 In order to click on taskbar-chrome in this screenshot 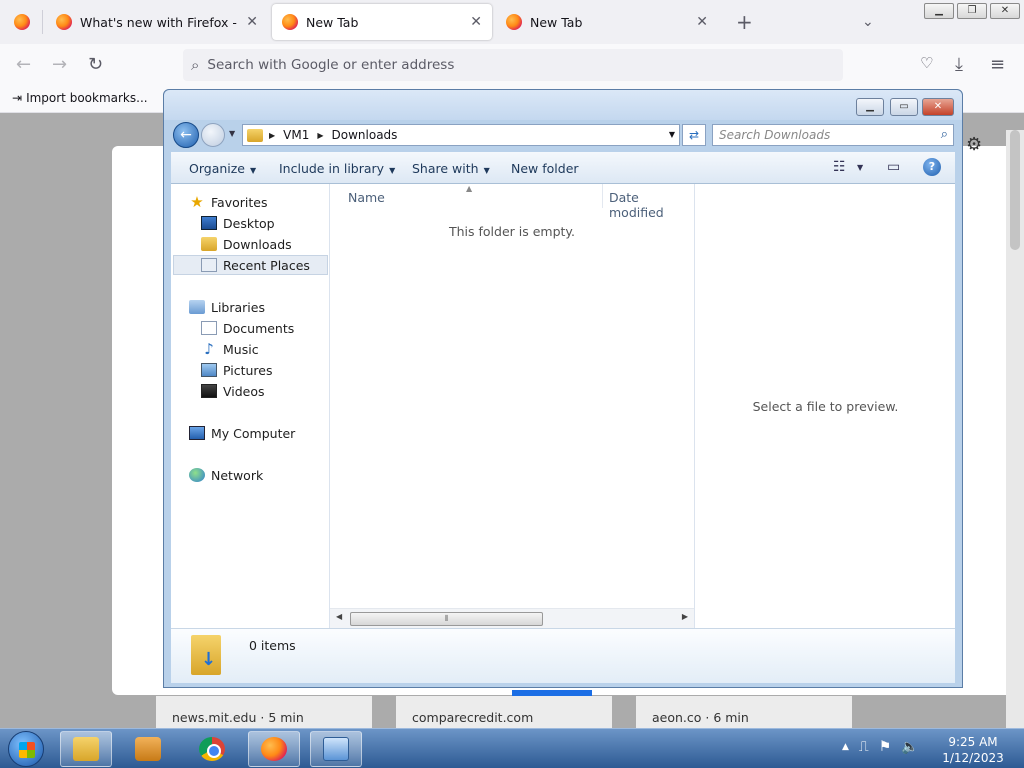, I will do `click(212, 749)`.